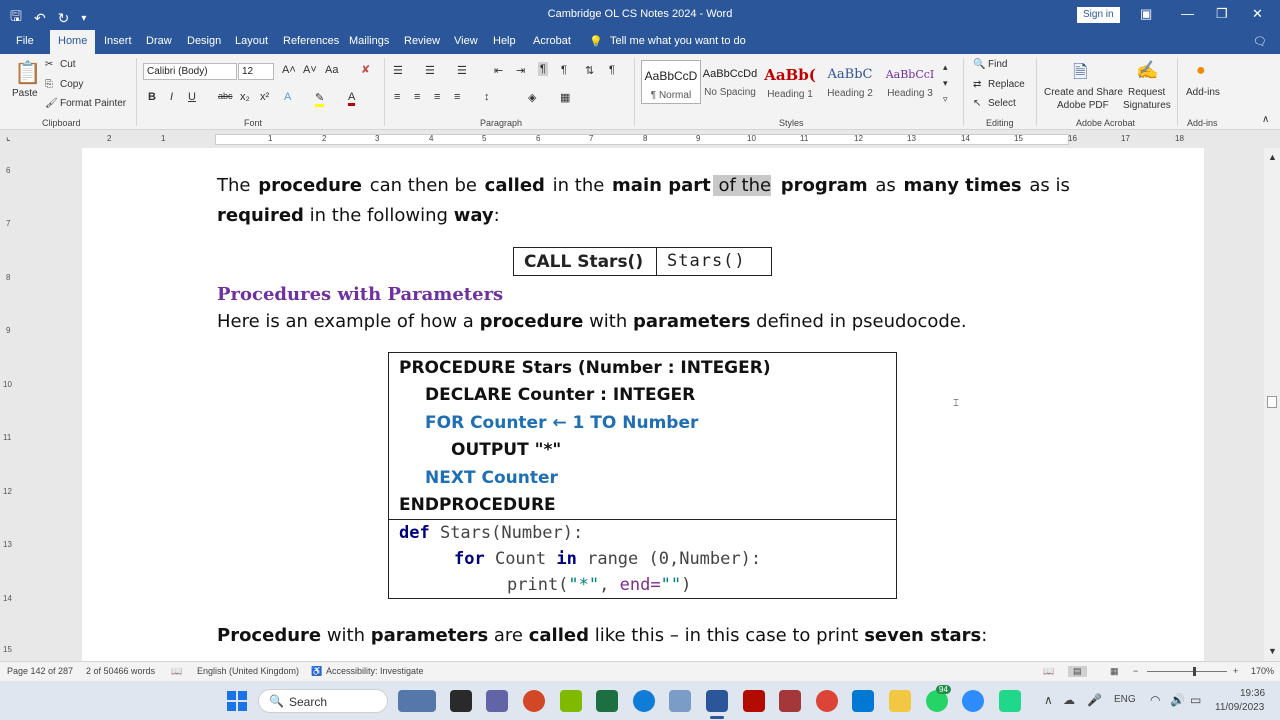 This screenshot has height=720, width=1280. Describe the element at coordinates (585, 261) in the screenshot. I see `call-pseudocode-cell: CALL Stars()` at that location.